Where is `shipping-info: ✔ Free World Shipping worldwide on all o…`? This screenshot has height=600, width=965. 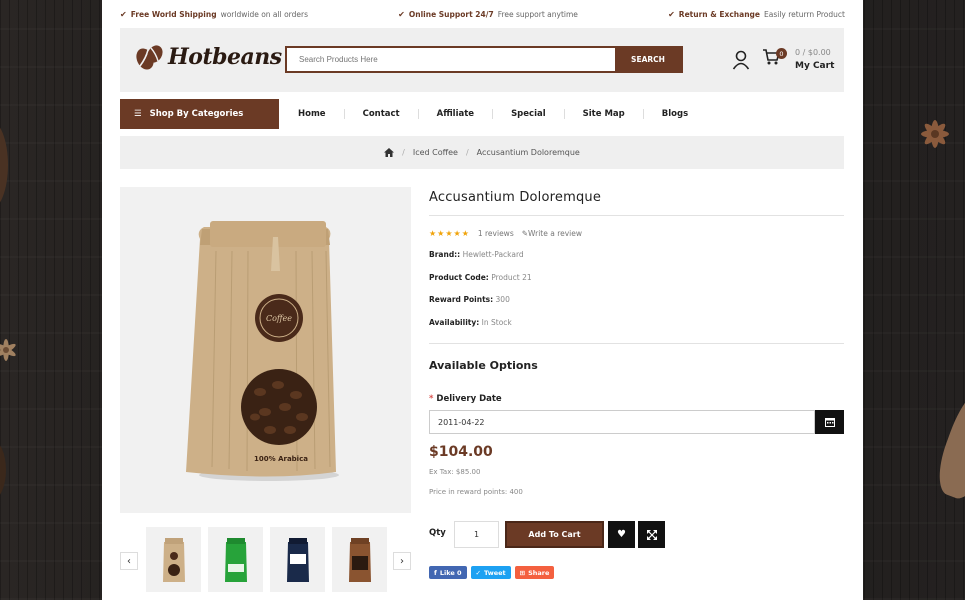 shipping-info: ✔ Free World Shipping worldwide on all o… is located at coordinates (214, 14).